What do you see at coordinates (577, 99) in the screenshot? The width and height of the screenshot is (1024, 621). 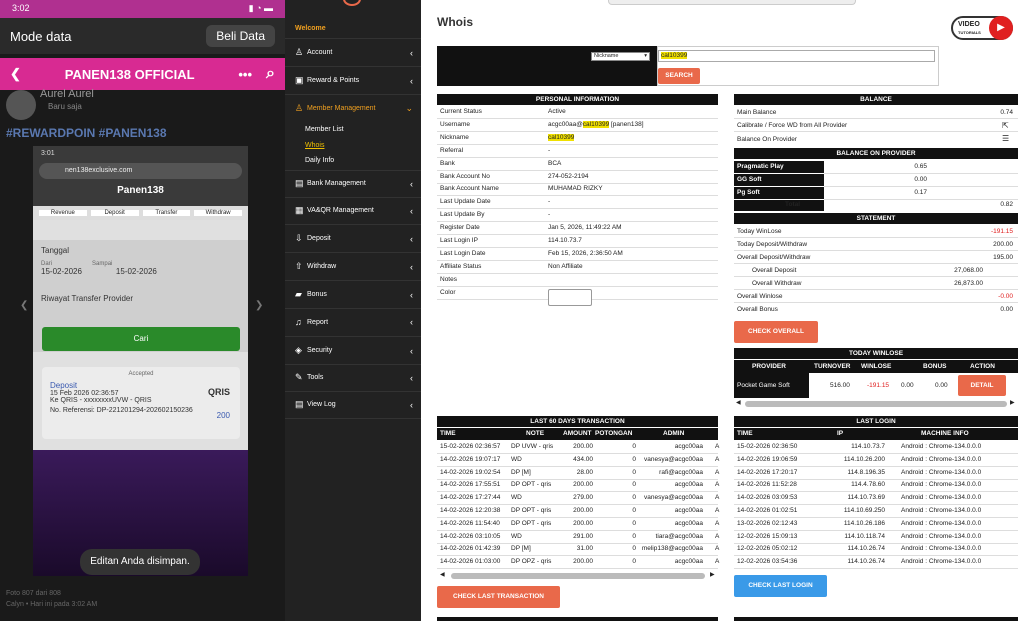 I see `personal-info-header: PERSONAL INFORMATION` at bounding box center [577, 99].